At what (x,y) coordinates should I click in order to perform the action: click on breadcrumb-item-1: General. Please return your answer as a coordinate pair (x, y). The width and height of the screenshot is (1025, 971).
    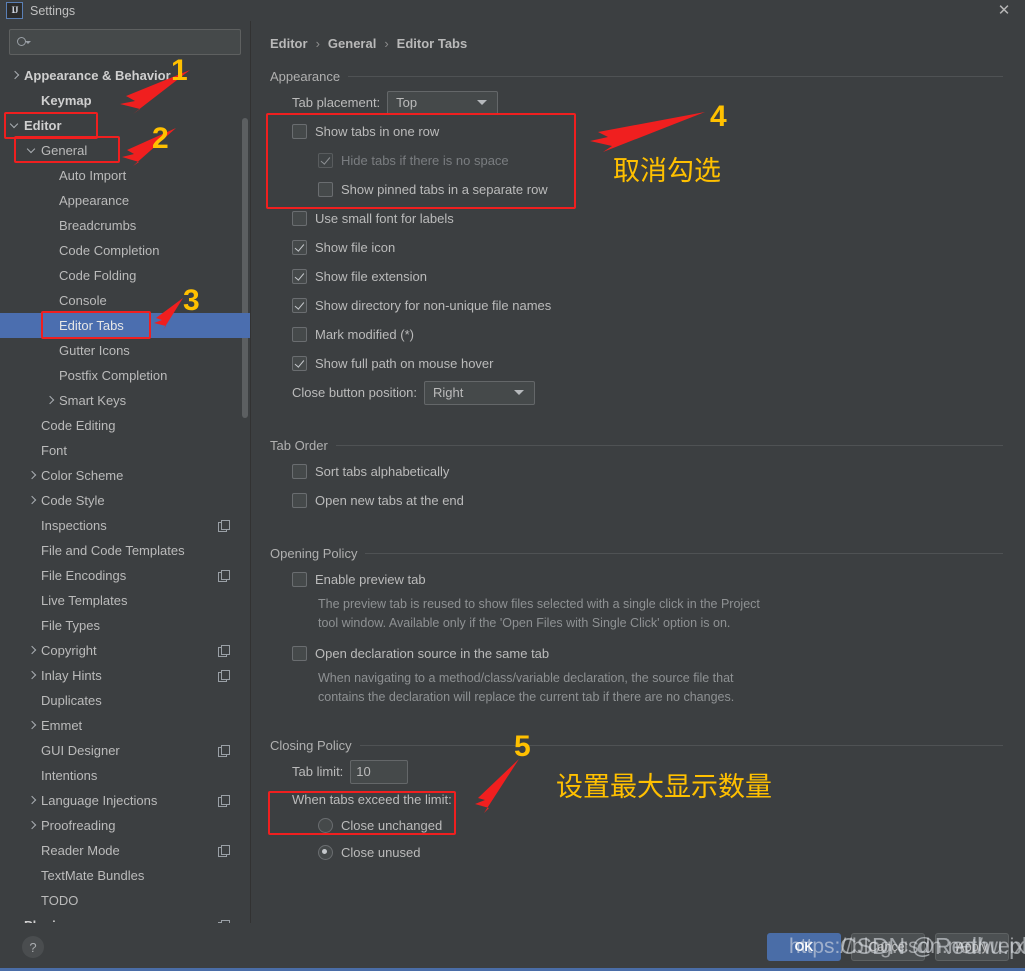
    Looking at the image, I should click on (352, 43).